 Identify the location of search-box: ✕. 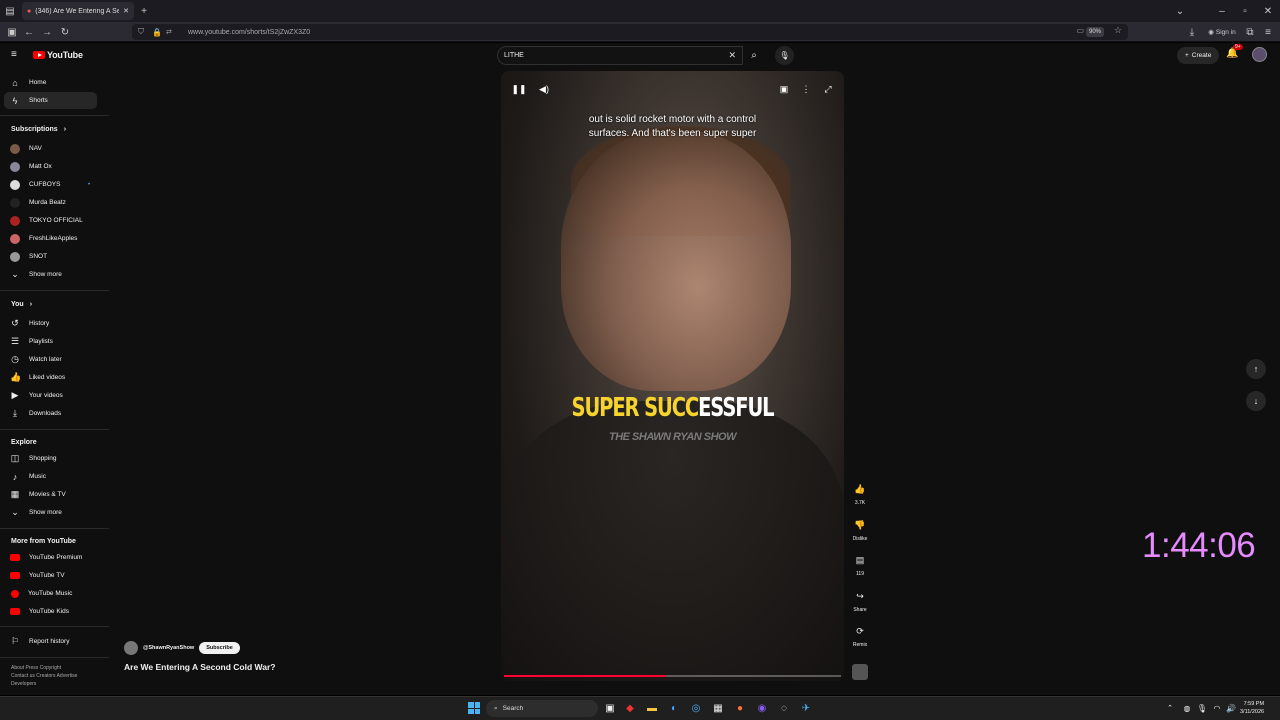
(620, 55).